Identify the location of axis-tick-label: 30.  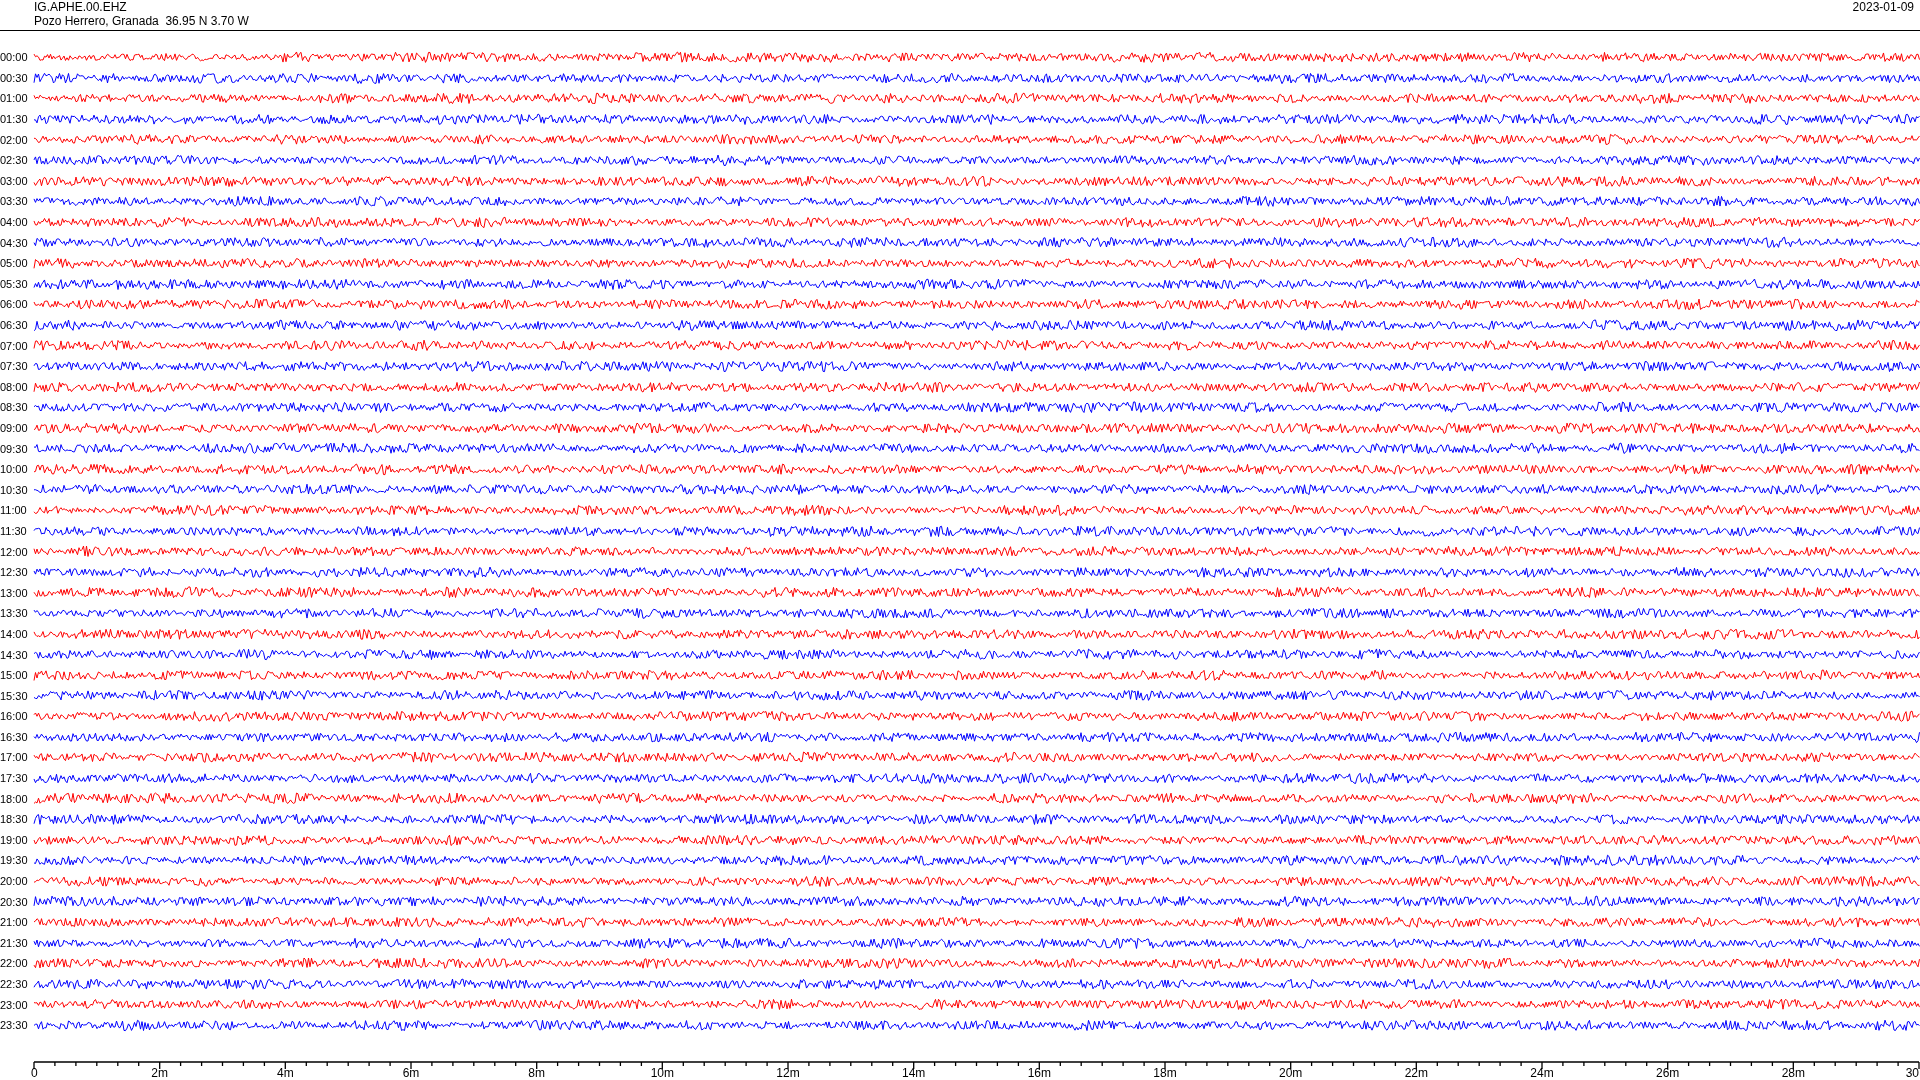
(1912, 1071).